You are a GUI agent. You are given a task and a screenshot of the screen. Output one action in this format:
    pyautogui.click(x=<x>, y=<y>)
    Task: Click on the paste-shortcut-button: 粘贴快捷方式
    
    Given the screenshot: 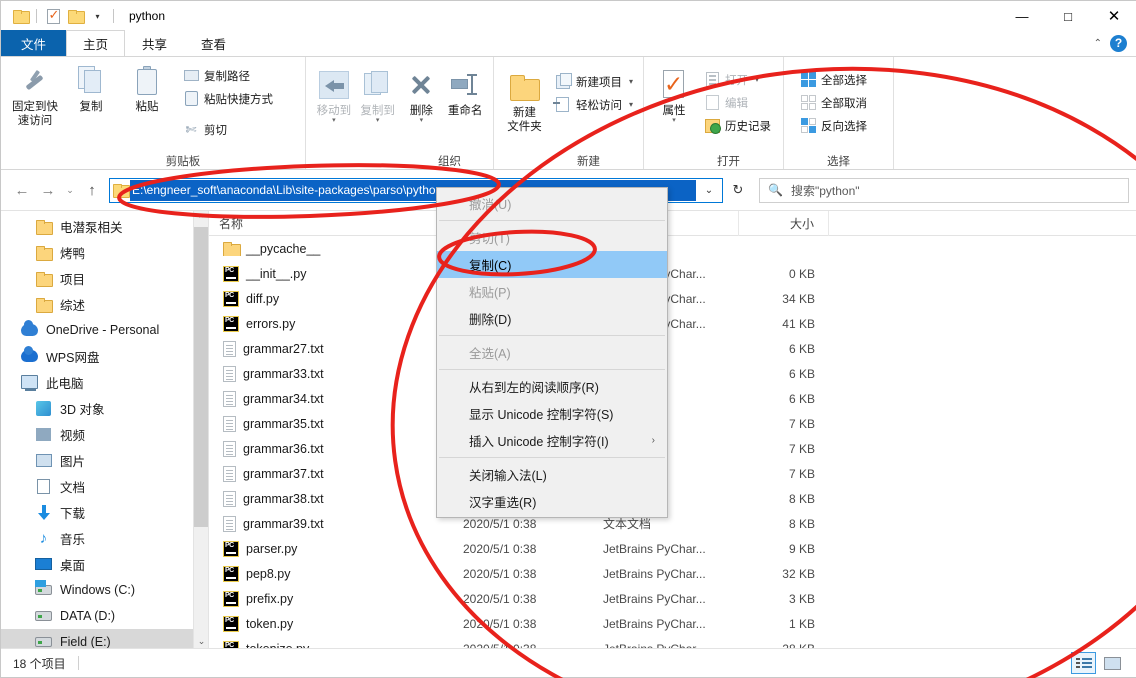 What is the action you would take?
    pyautogui.click(x=228, y=98)
    